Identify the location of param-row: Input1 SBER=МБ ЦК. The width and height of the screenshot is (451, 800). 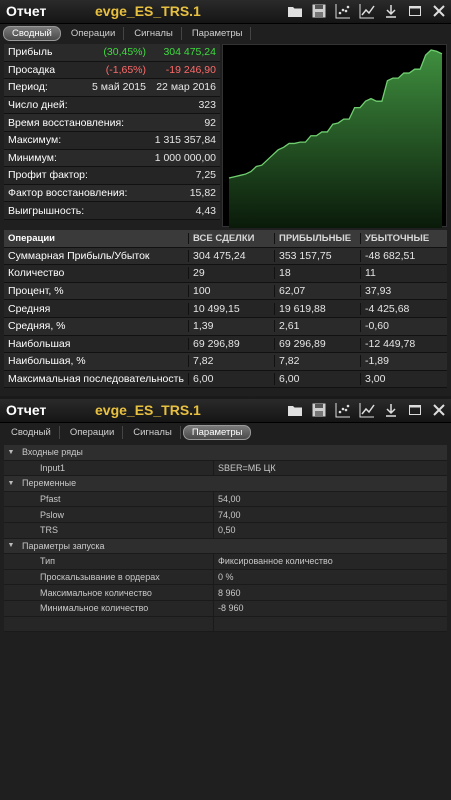
(225, 468).